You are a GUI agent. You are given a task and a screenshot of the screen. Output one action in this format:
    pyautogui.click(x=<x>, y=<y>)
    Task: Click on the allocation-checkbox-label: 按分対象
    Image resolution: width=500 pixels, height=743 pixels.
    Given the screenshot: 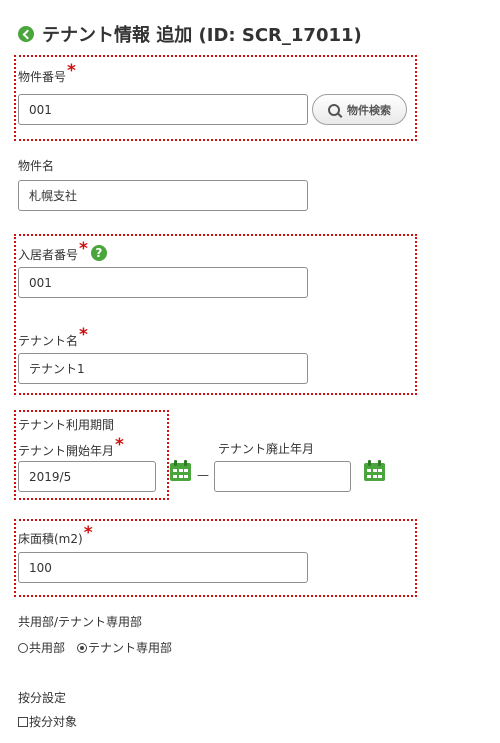 What is the action you would take?
    pyautogui.click(x=53, y=721)
    